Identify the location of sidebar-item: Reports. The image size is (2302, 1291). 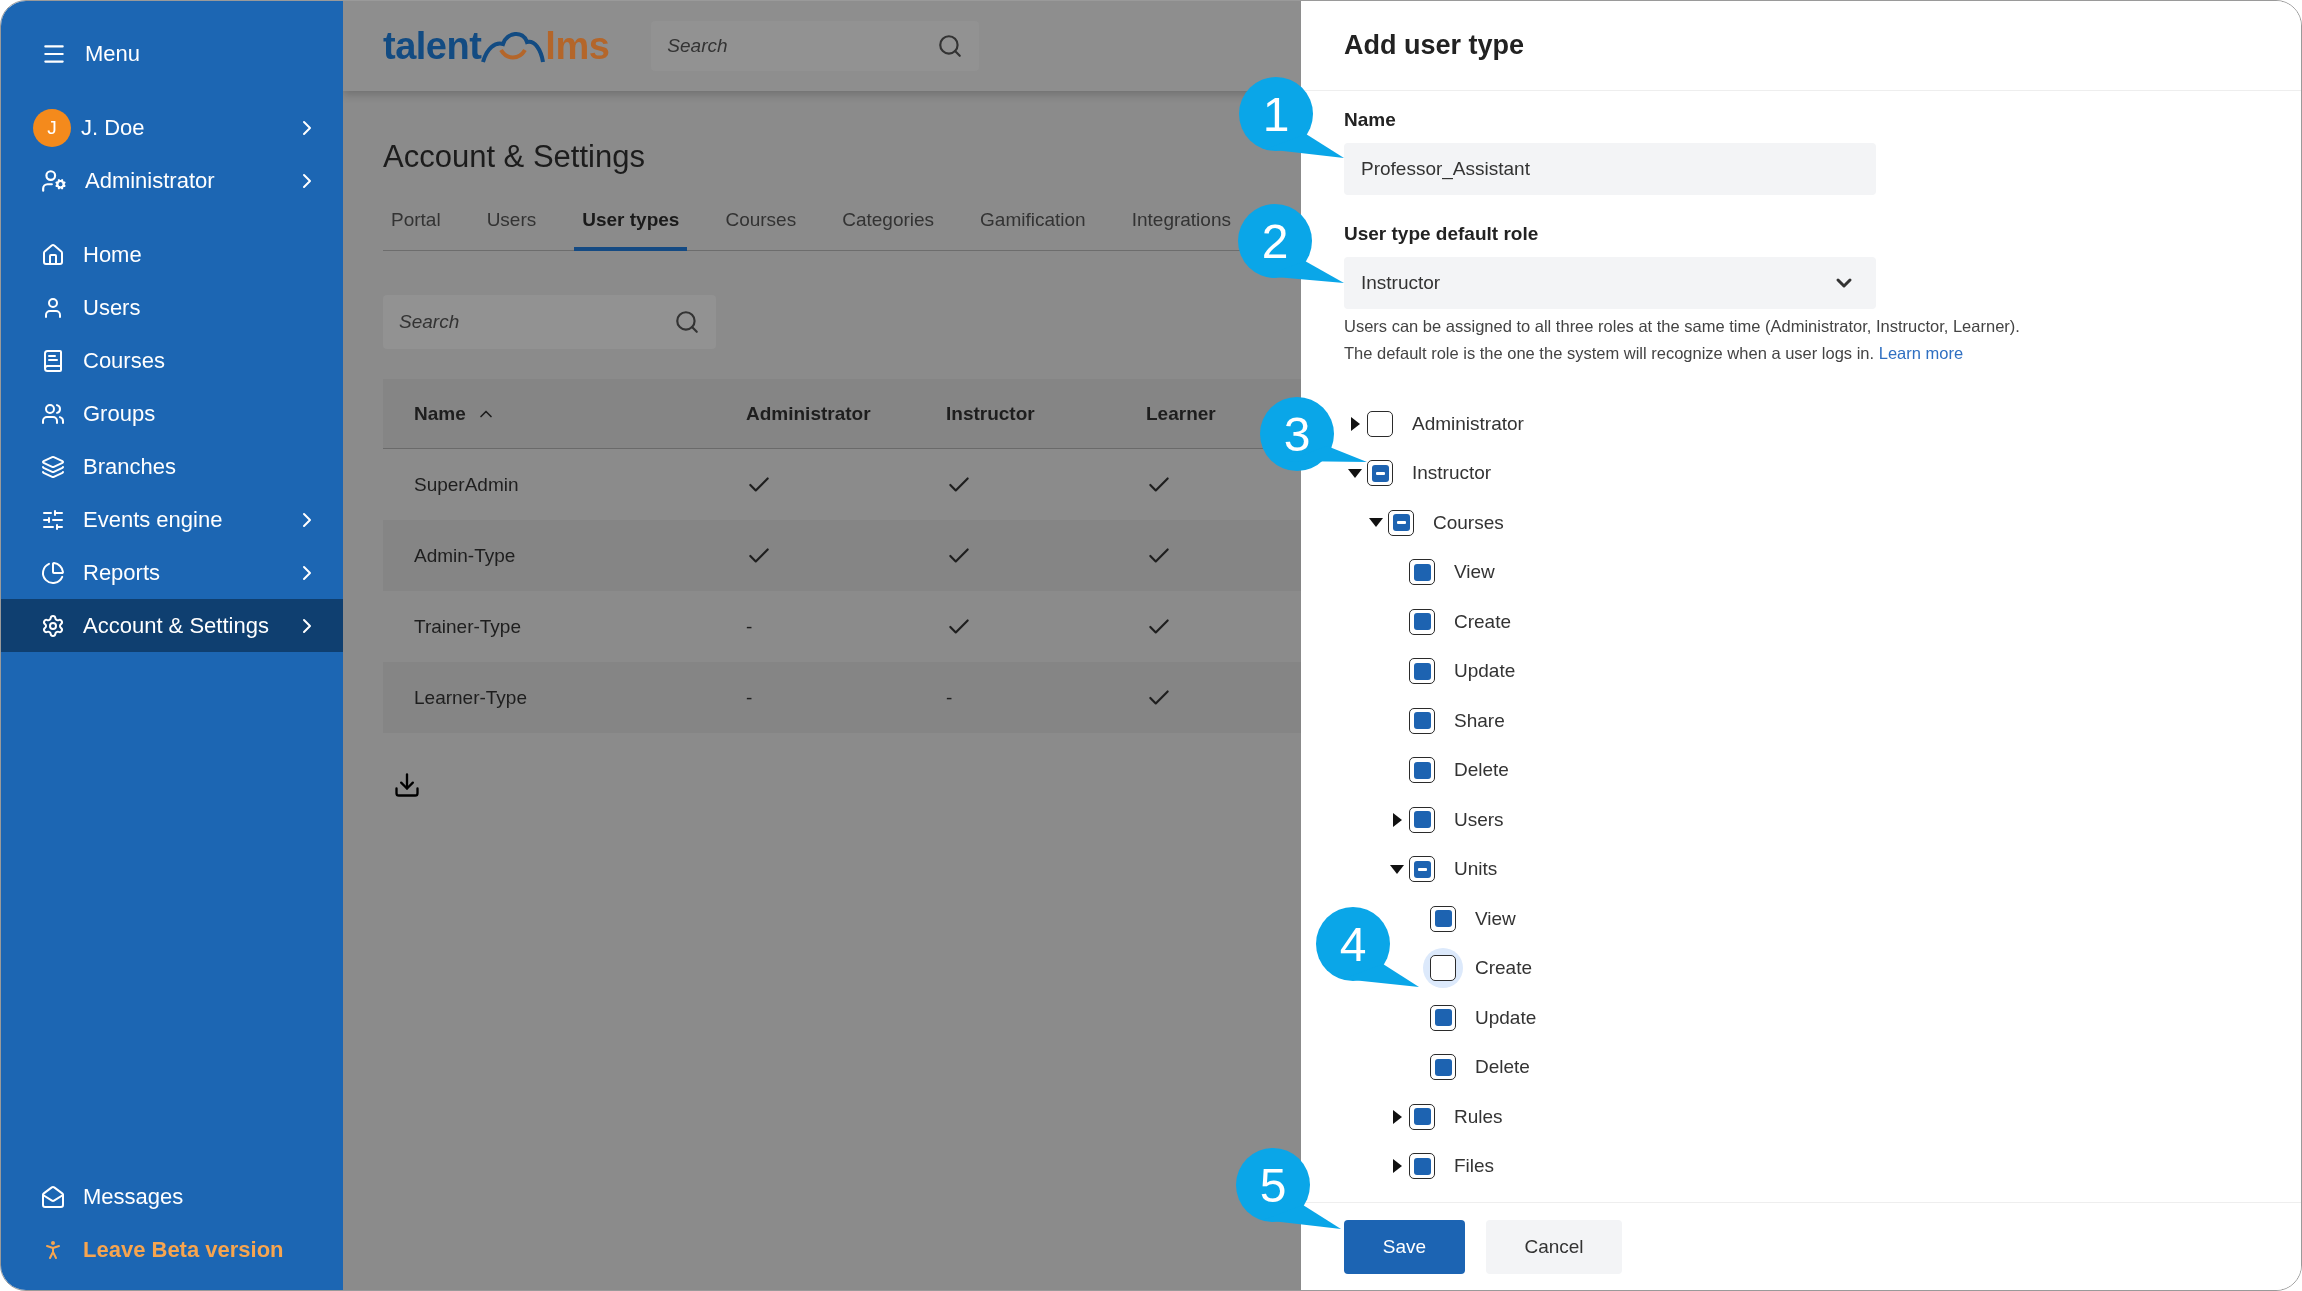
(172, 572).